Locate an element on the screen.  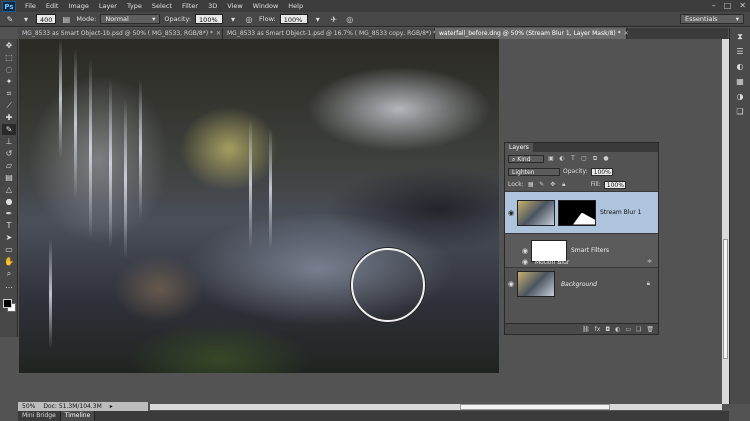
flow-dropdown-icon: ▾ is located at coordinates (318, 19).